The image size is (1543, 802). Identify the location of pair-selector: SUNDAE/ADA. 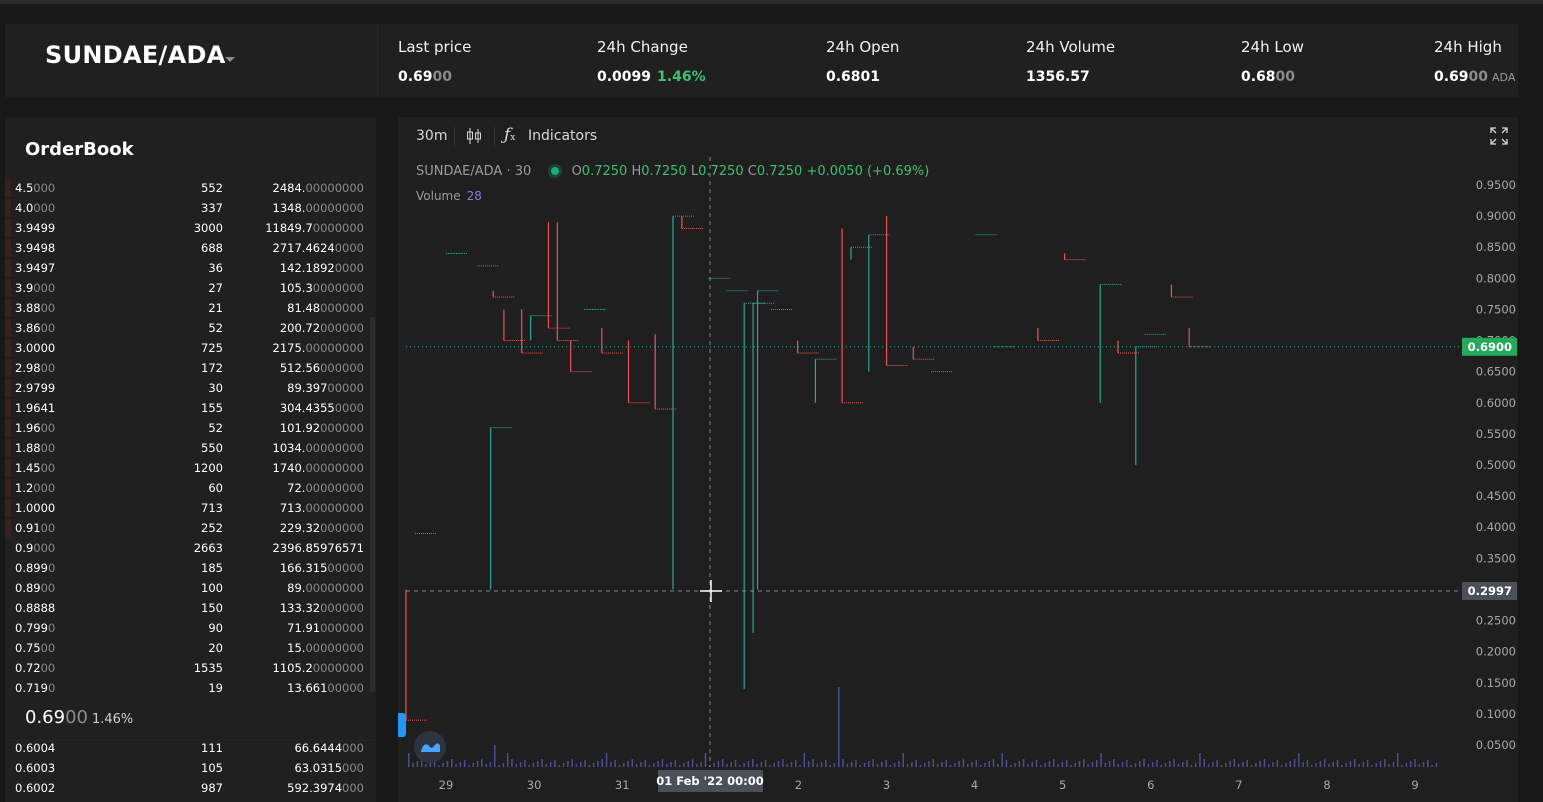
(191, 60).